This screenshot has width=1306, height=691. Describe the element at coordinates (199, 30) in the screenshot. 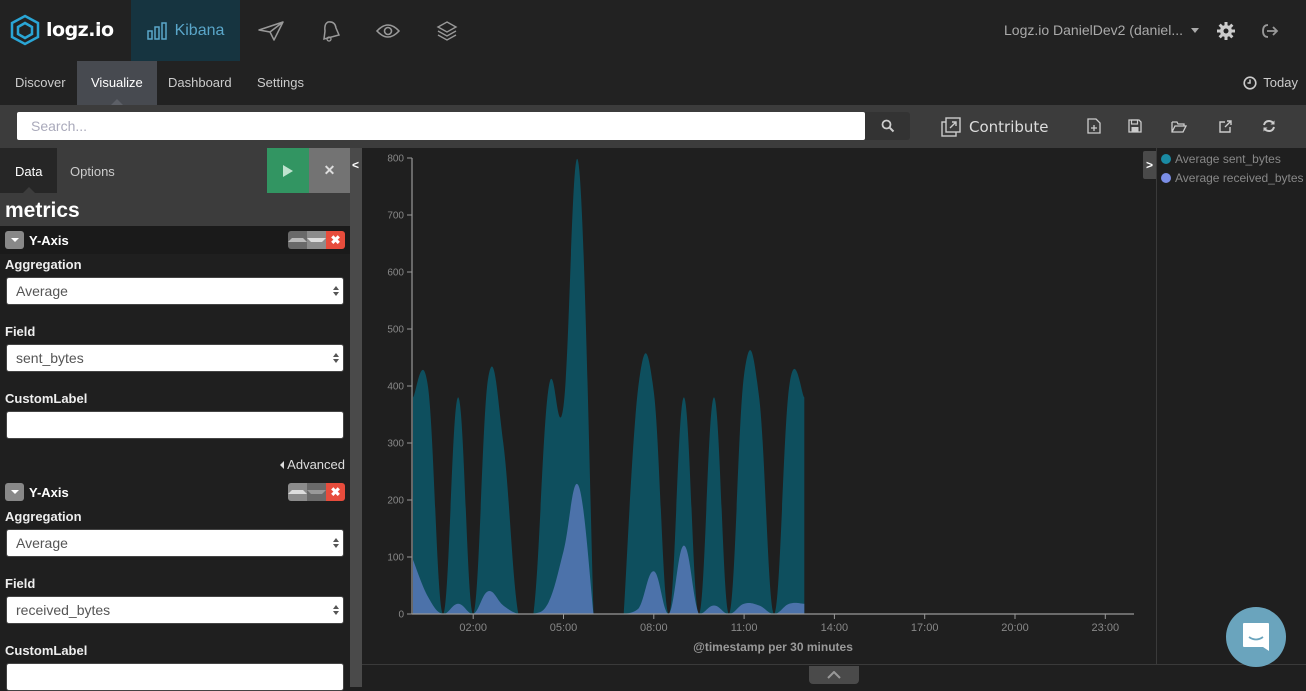

I see `kibana-label: Kibana` at that location.